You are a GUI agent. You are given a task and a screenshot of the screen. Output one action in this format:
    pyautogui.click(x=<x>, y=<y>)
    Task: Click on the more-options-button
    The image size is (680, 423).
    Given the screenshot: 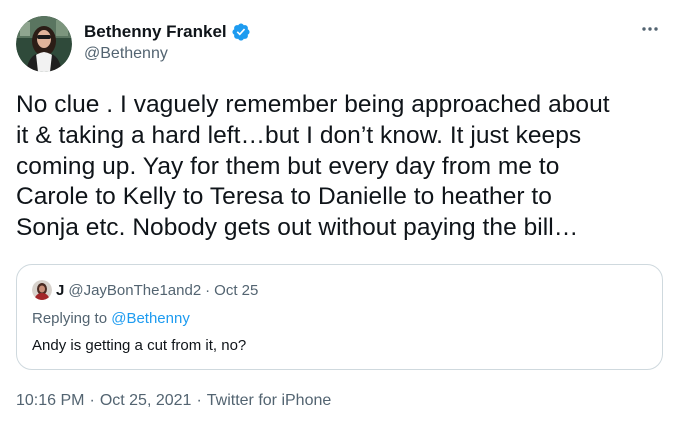 What is the action you would take?
    pyautogui.click(x=650, y=29)
    